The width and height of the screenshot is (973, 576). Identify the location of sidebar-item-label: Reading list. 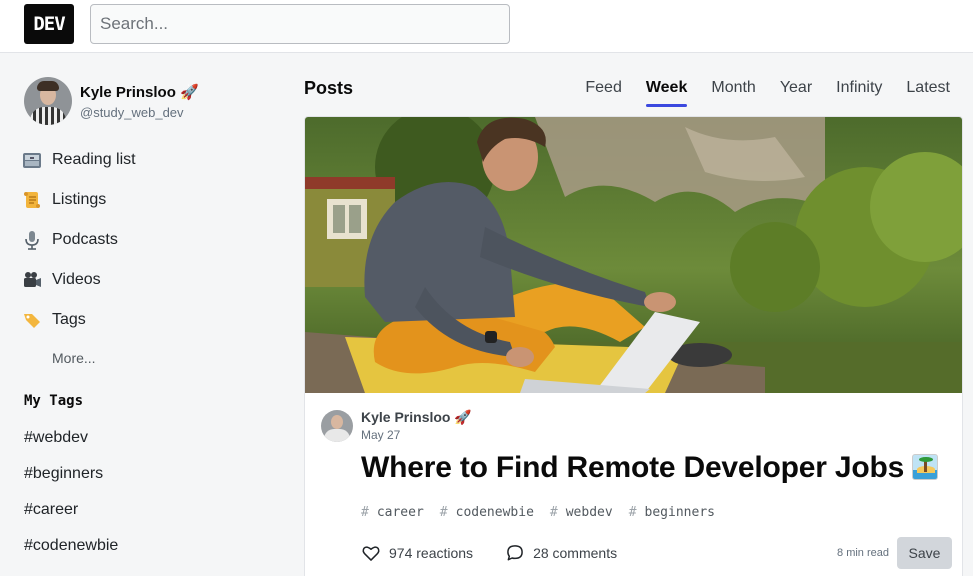
(94, 159).